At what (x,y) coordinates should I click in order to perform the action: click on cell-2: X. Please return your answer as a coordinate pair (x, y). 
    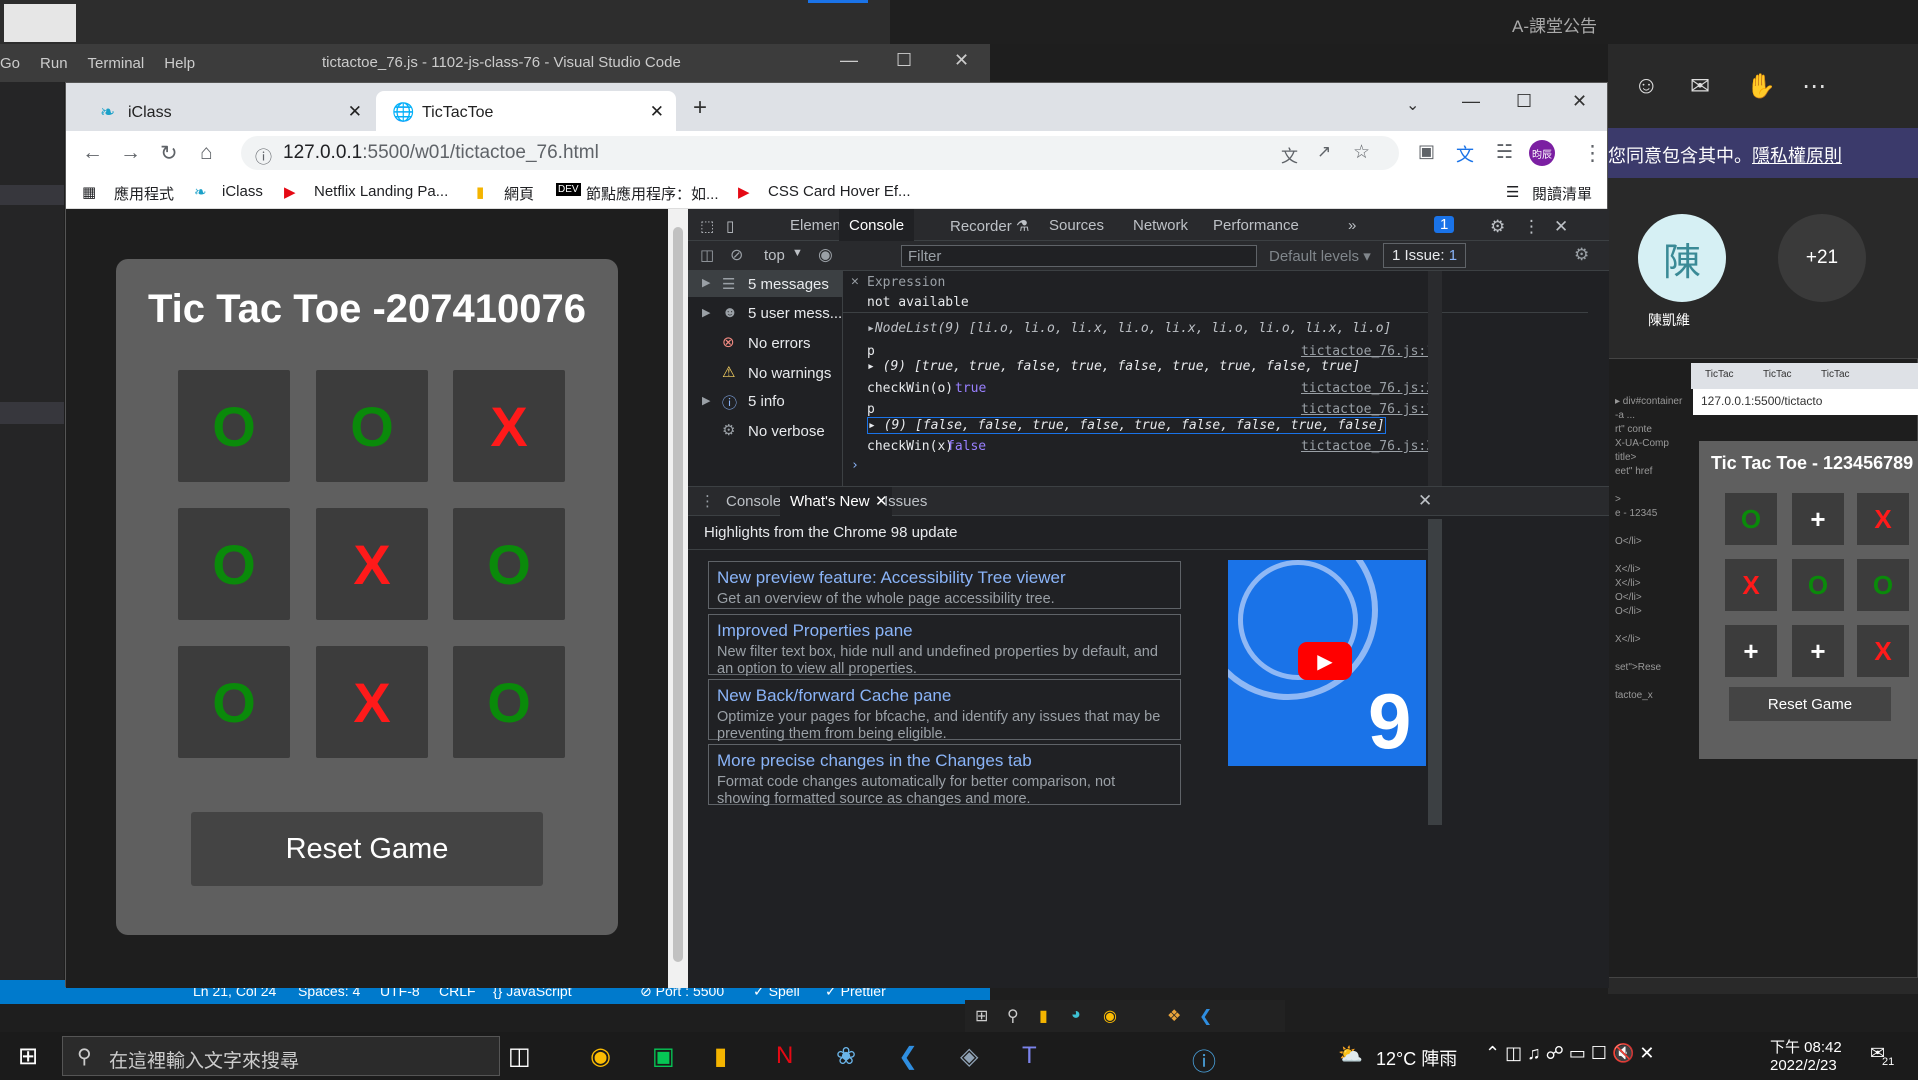
    Looking at the image, I should click on (509, 426).